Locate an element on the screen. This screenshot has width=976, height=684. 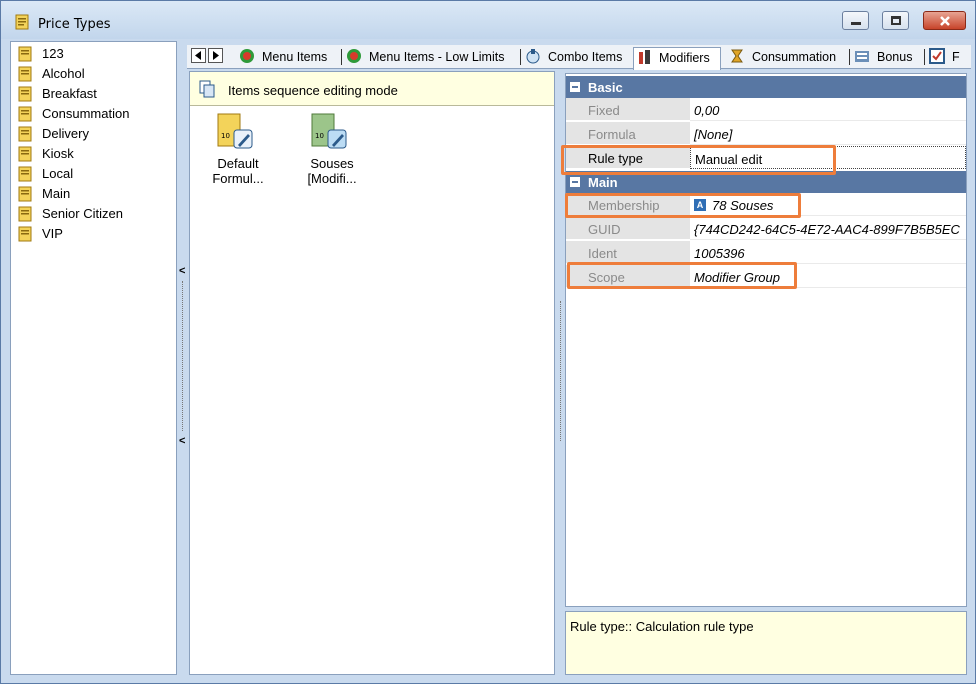
property-value: [None] is located at coordinates (828, 133).